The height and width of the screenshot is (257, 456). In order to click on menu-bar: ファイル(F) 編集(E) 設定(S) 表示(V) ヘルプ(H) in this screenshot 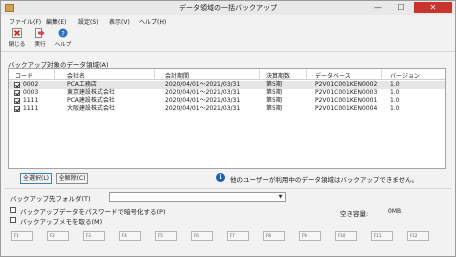, I will do `click(228, 20)`.